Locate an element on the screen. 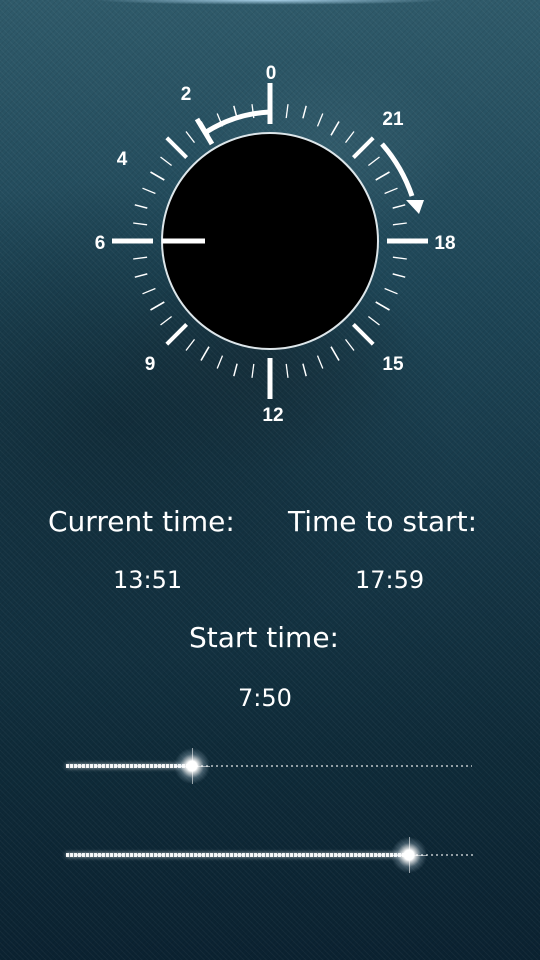  current-time-label: Current time: is located at coordinates (141, 521).